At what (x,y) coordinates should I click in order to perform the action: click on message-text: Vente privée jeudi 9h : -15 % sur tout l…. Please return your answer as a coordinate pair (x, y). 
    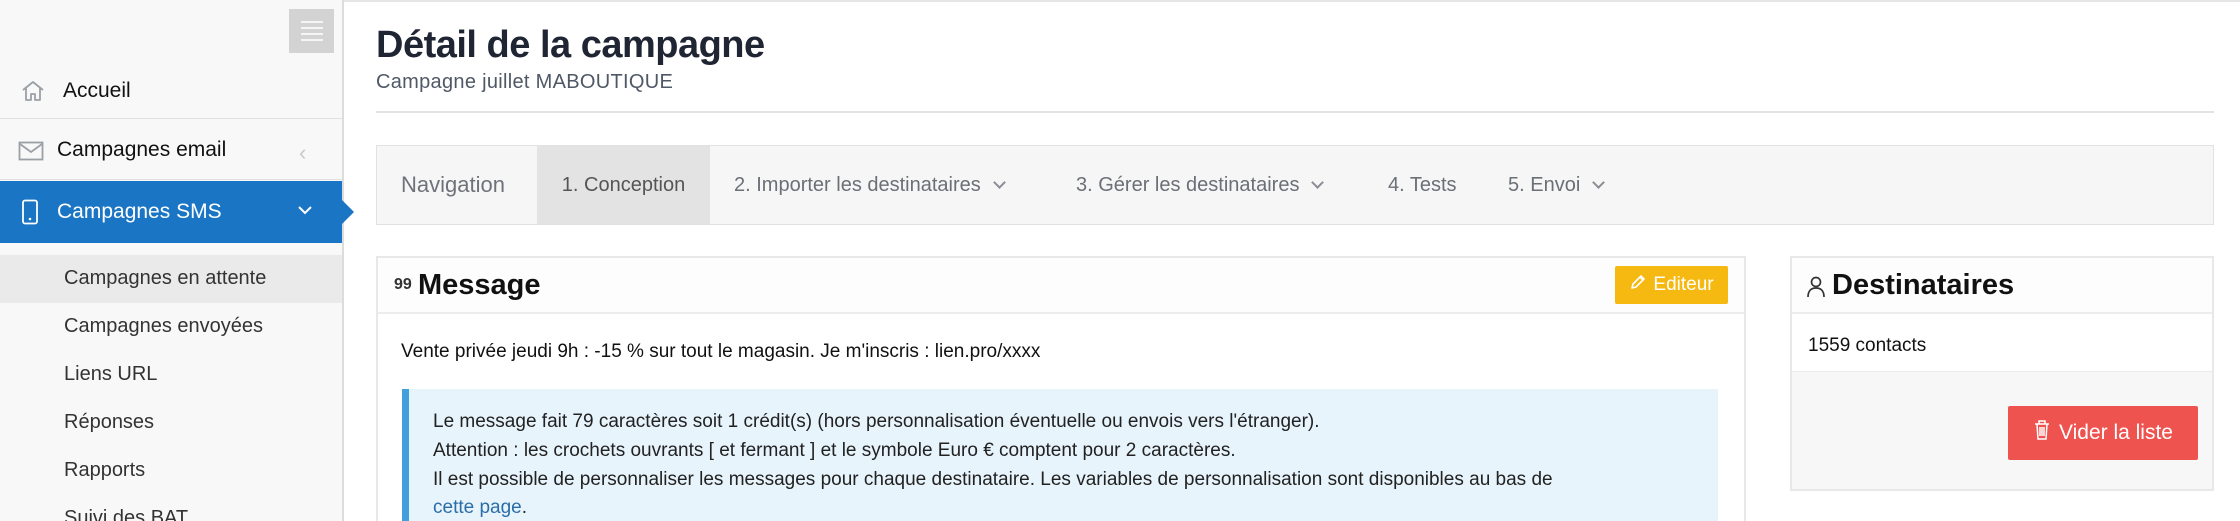
    Looking at the image, I should click on (721, 351).